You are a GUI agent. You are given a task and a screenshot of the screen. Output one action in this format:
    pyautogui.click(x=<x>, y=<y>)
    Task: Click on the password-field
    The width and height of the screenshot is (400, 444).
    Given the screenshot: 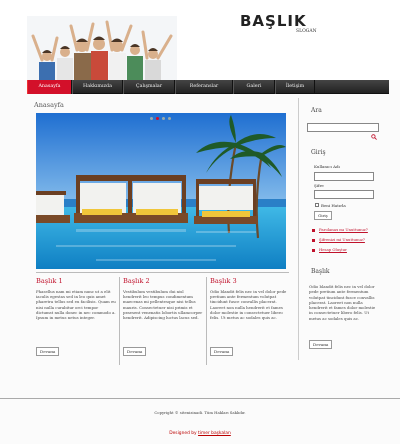 What is the action you would take?
    pyautogui.click(x=344, y=194)
    